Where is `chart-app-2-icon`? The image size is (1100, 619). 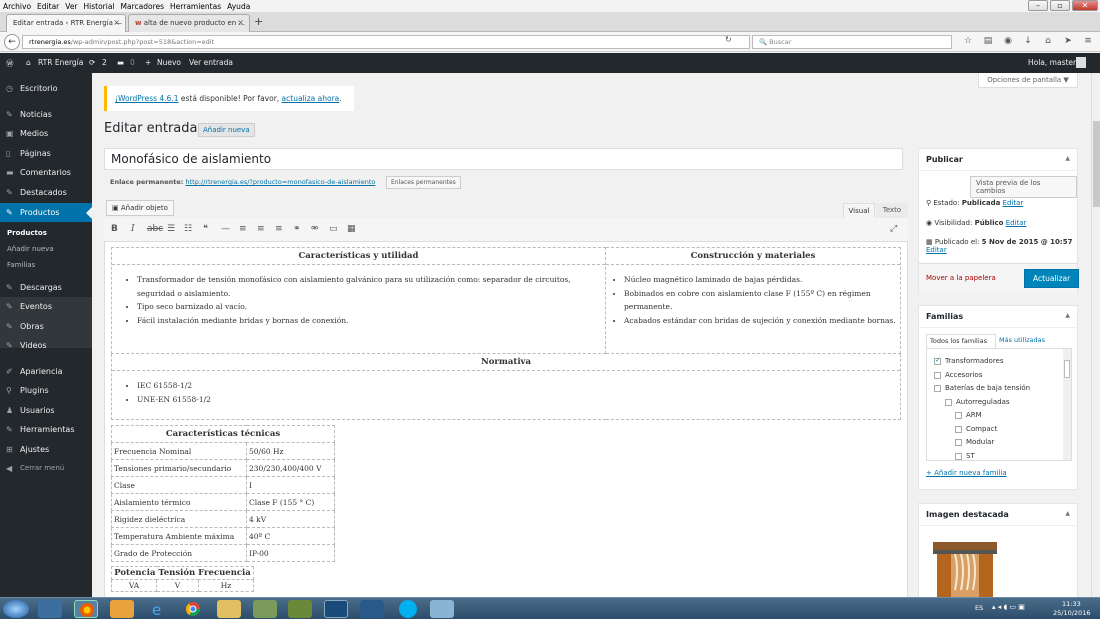
chart-app-2-icon is located at coordinates (372, 609).